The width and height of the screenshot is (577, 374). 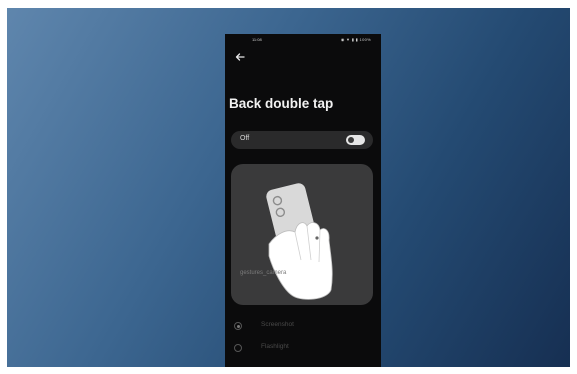 What do you see at coordinates (275, 346) in the screenshot?
I see `option-label: Flashlight` at bounding box center [275, 346].